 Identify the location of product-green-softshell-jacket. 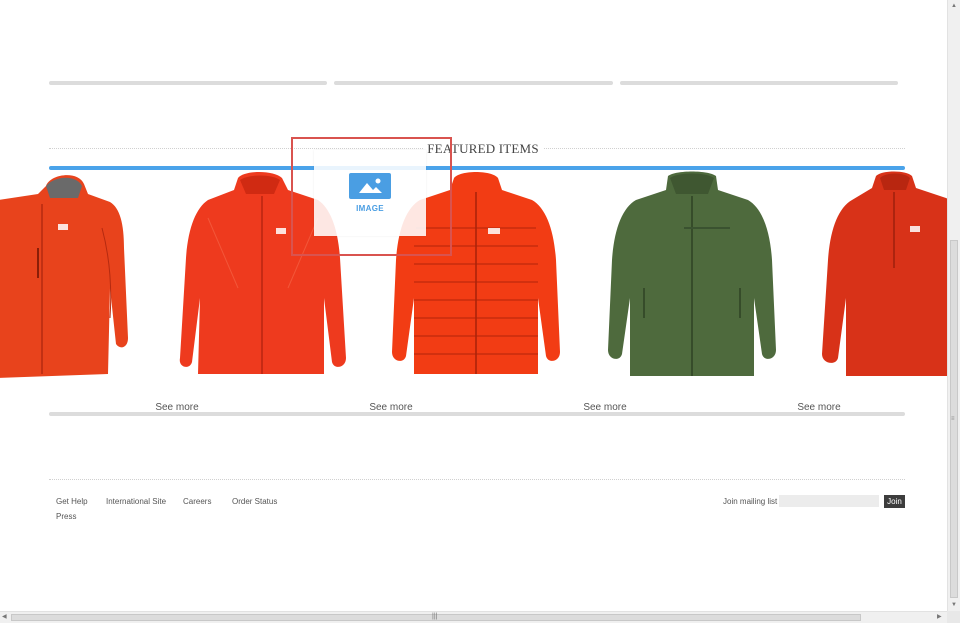
(692, 274).